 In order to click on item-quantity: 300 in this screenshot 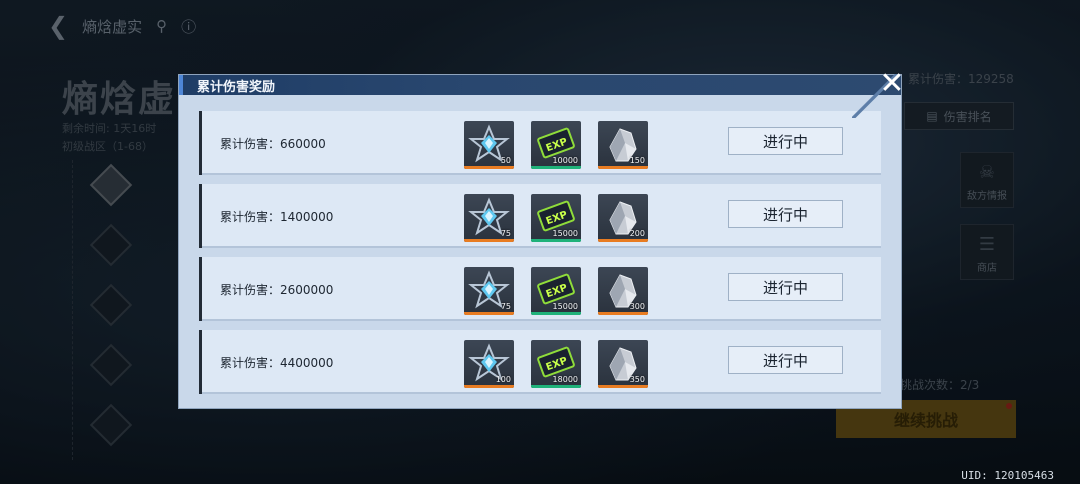, I will do `click(637, 306)`.